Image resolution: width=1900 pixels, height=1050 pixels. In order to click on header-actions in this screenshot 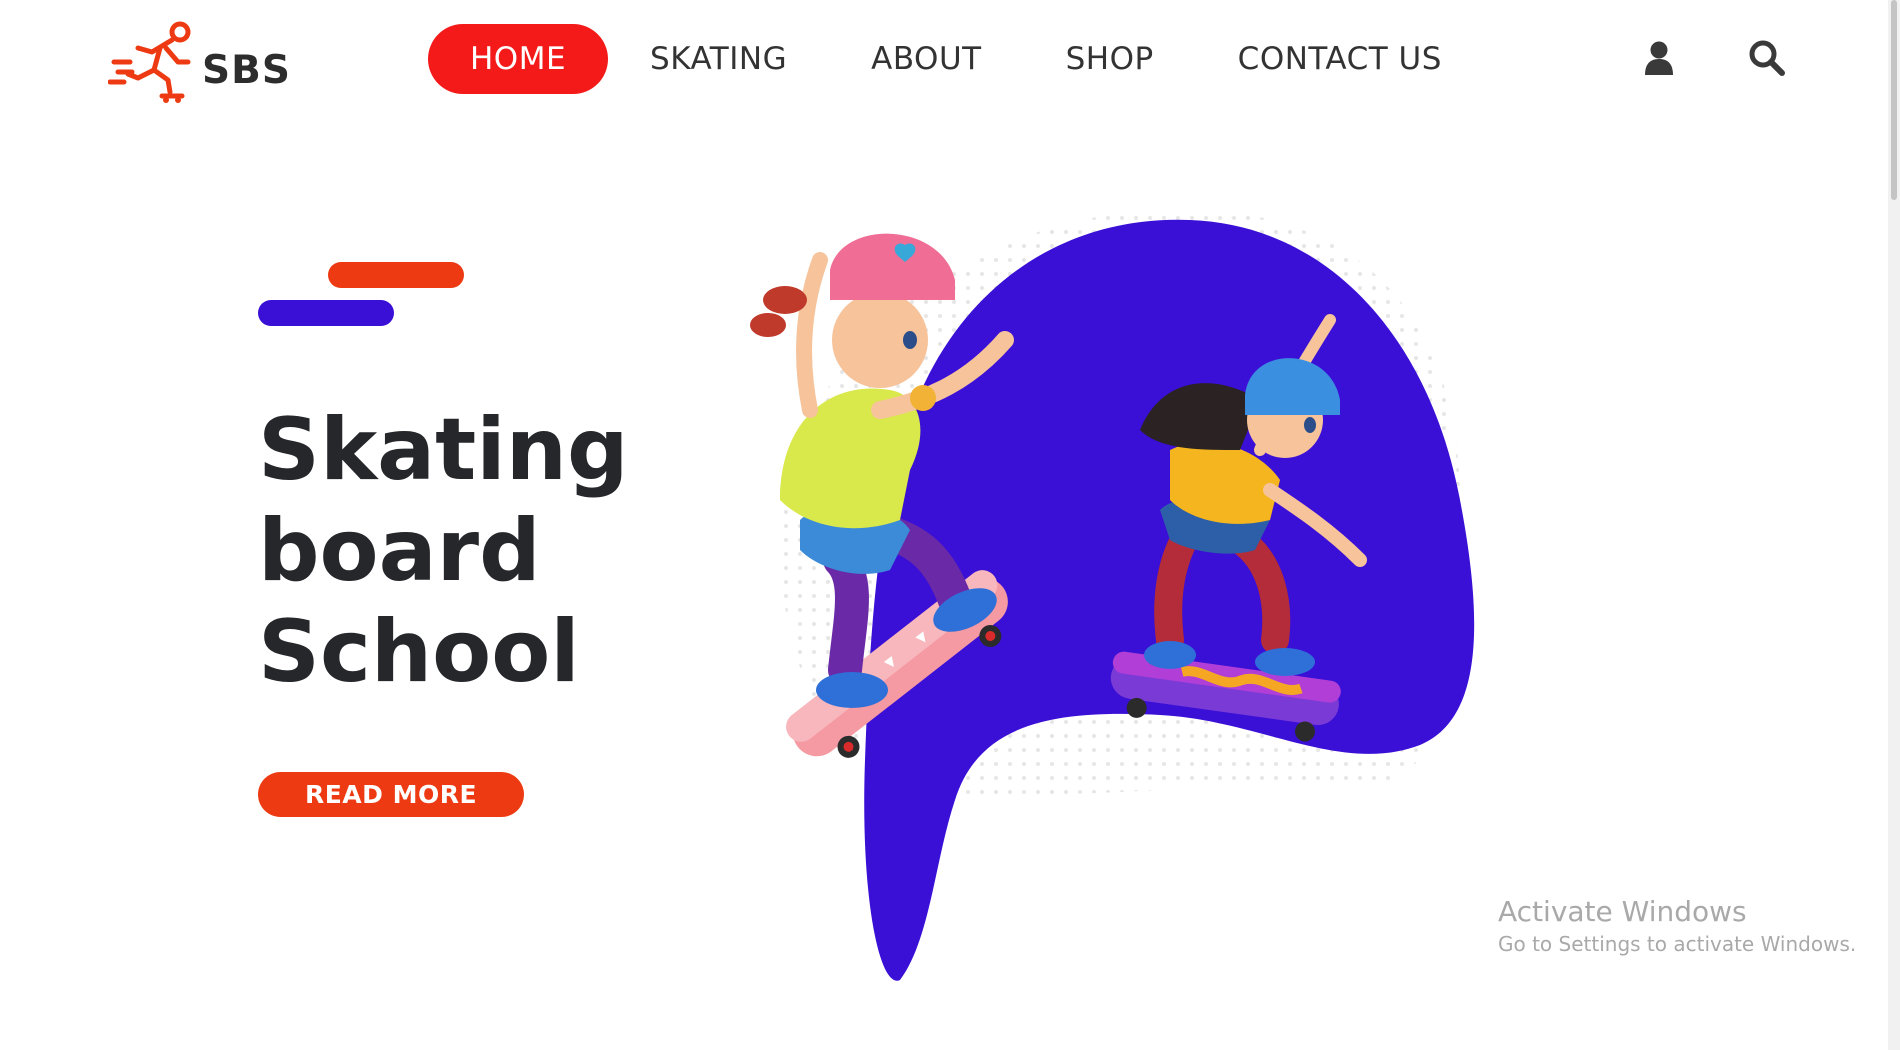, I will do `click(1713, 58)`.